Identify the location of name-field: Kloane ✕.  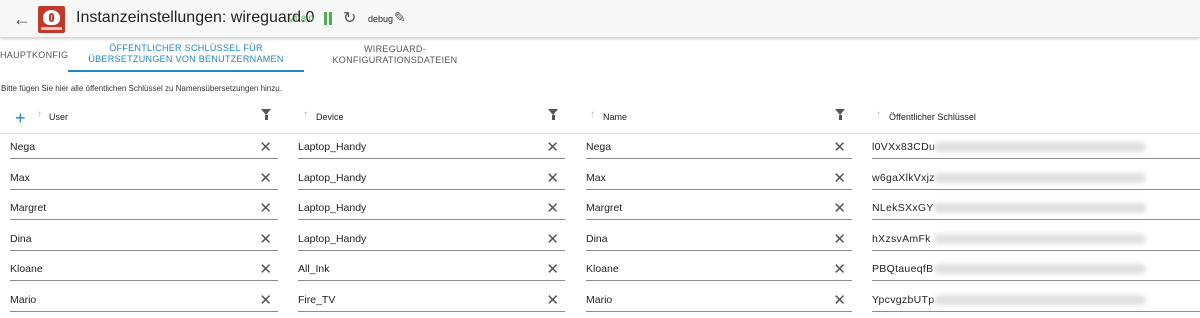
(719, 271).